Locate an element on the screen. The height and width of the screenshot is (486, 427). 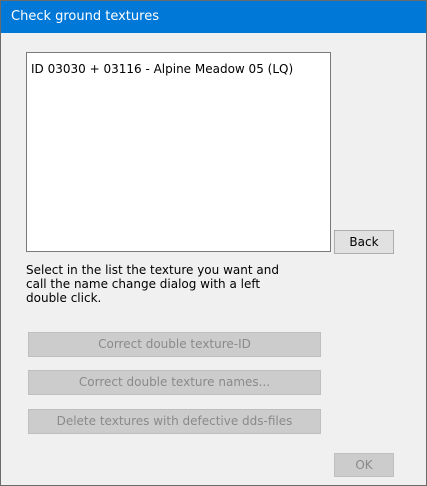
instruction-line: call the name change dialog with a left is located at coordinates (143, 284).